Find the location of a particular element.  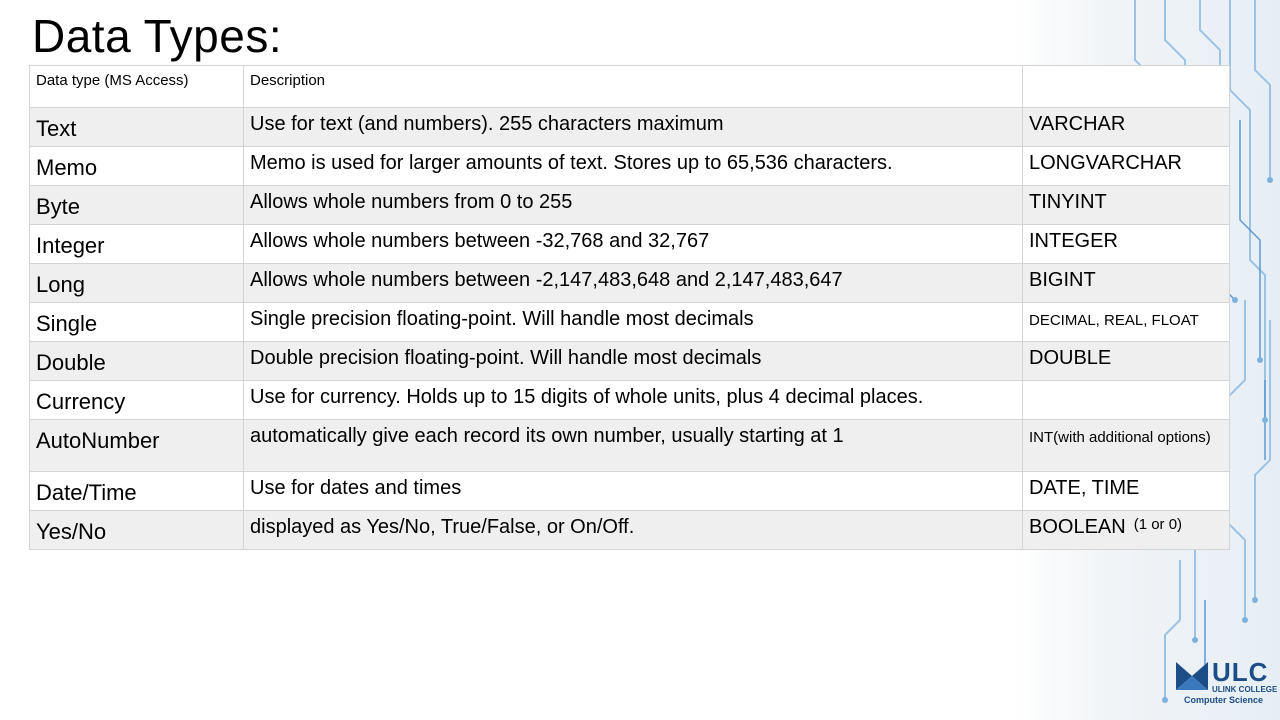

type-cell: Single is located at coordinates (136, 322).